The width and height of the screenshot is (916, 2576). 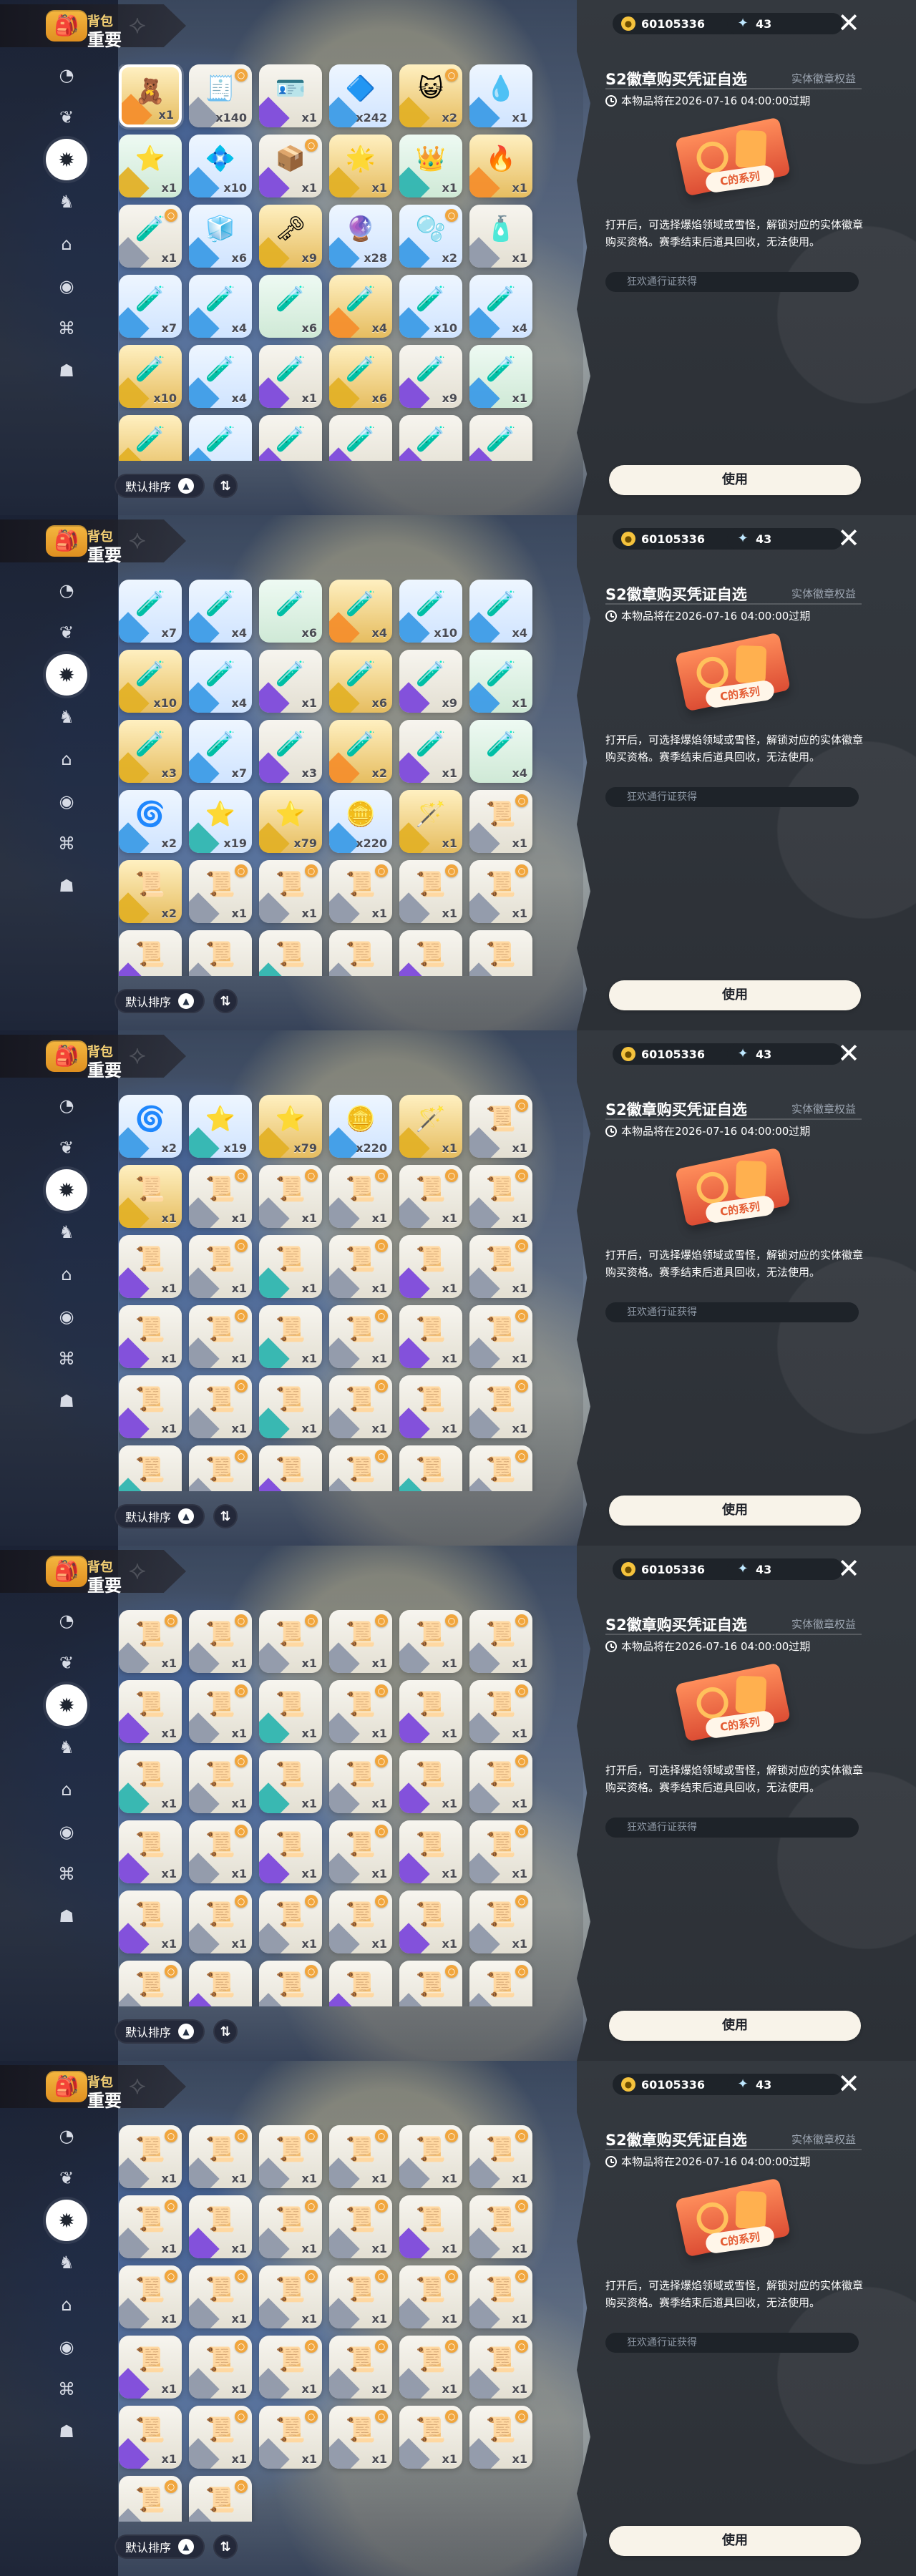 I want to click on inventory-slot: 📜 x2, so click(x=150, y=891).